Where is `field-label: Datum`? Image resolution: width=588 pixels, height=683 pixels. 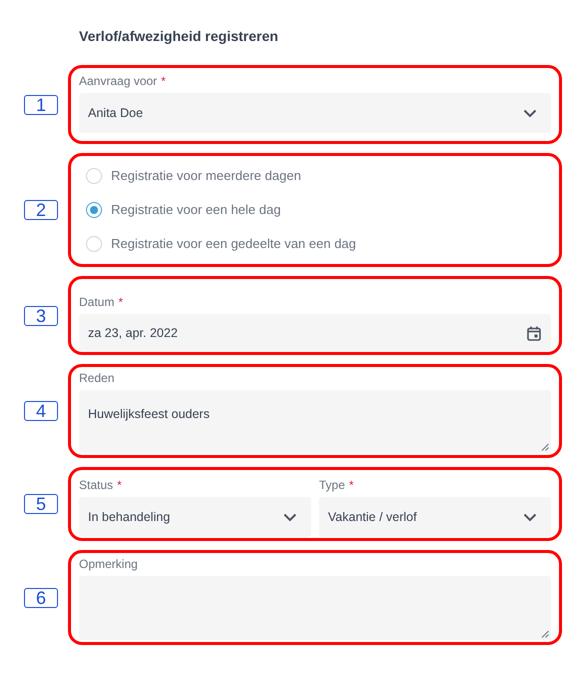 field-label: Datum is located at coordinates (96, 302).